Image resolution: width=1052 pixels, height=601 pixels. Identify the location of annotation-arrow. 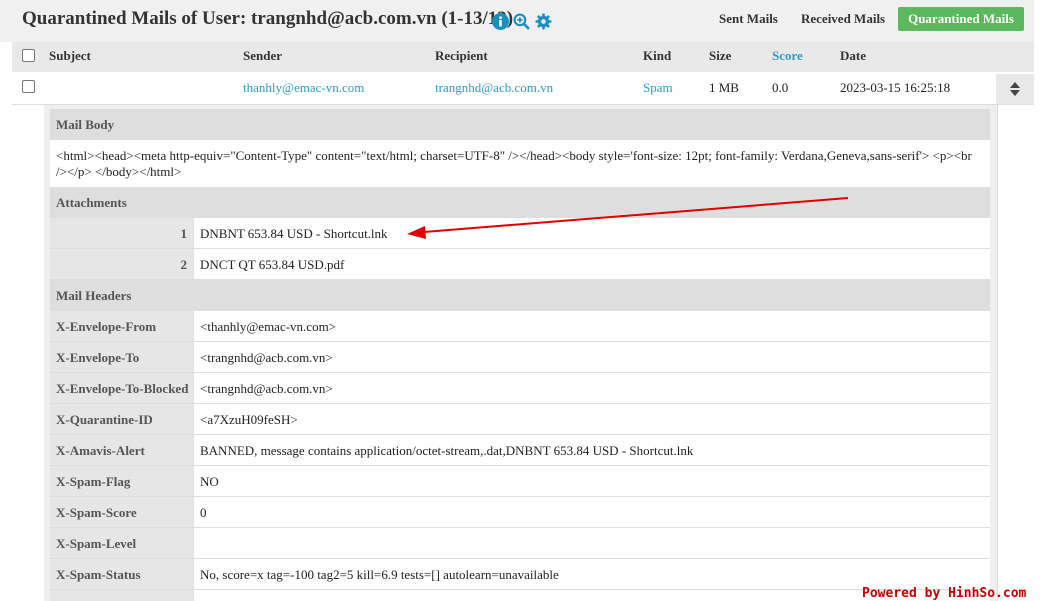
(628, 218).